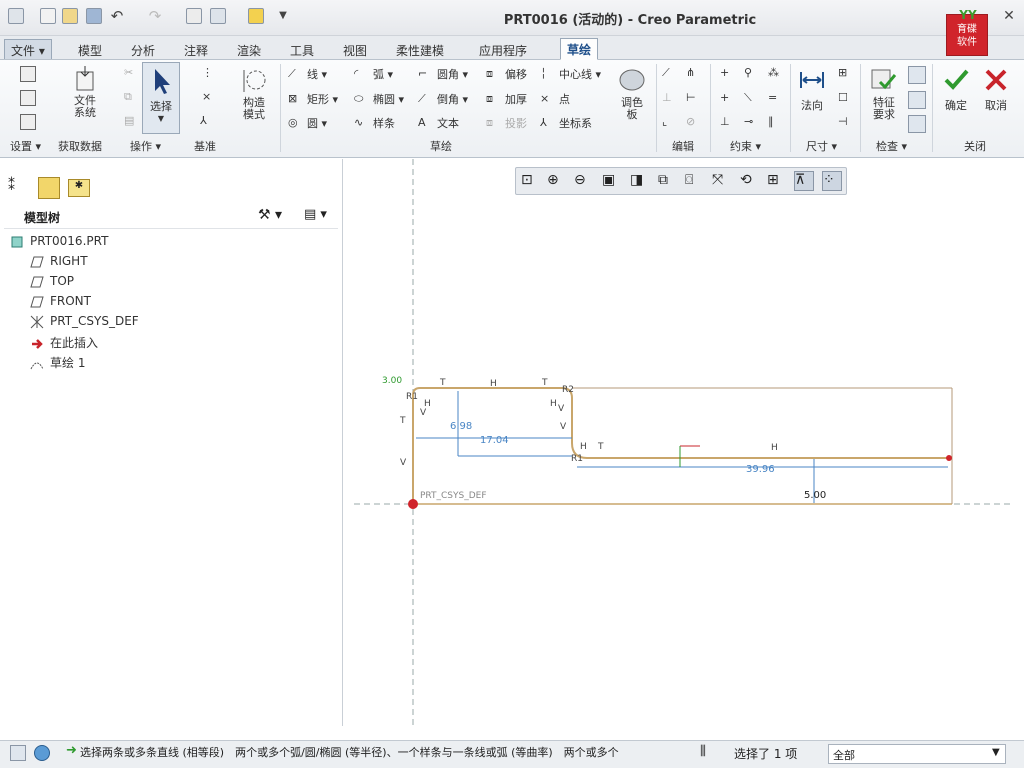 Image resolution: width=1024 pixels, height=768 pixels. Describe the element at coordinates (917, 754) in the screenshot. I see `selection-filter-select: 全部` at that location.